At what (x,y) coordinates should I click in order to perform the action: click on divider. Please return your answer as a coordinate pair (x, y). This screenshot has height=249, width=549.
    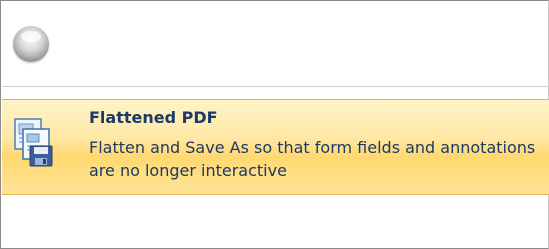
    Looking at the image, I should click on (275, 86).